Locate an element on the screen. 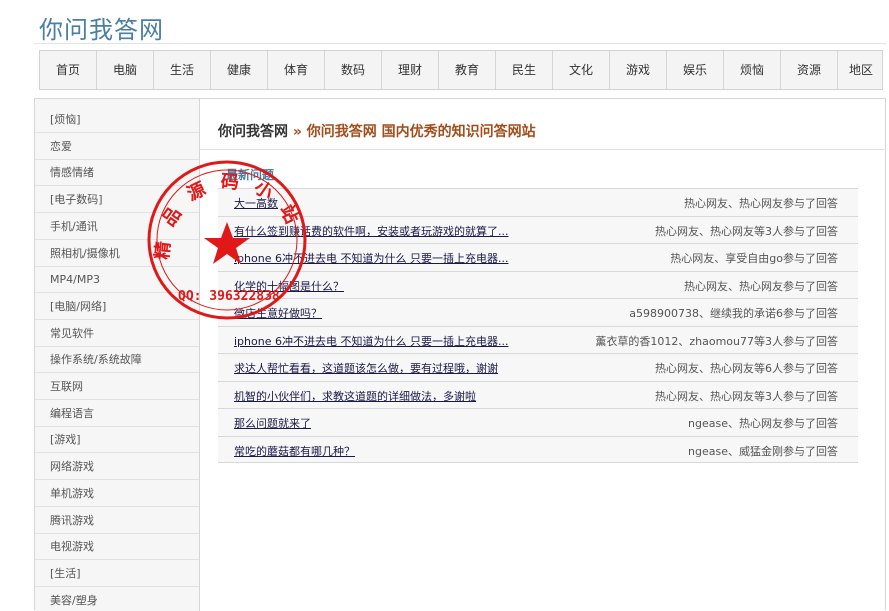 The width and height of the screenshot is (889, 611). sidebar-link: 编程语言 is located at coordinates (117, 414).